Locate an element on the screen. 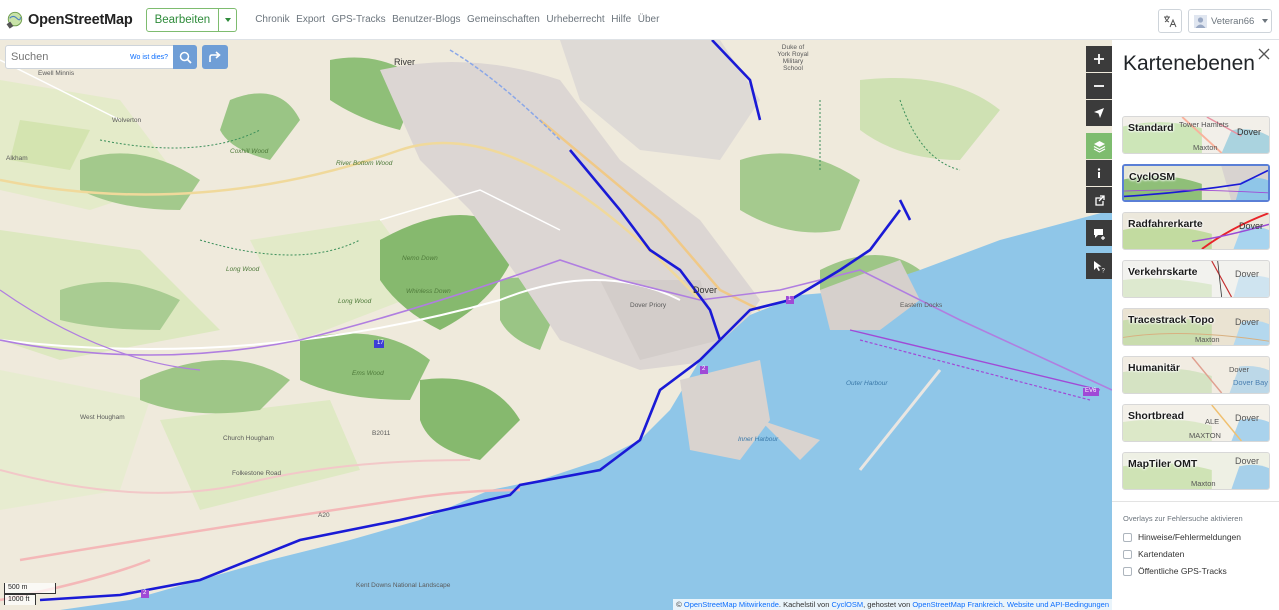 The height and width of the screenshot is (610, 1279). thumb-label: Dover Bay is located at coordinates (1251, 382).